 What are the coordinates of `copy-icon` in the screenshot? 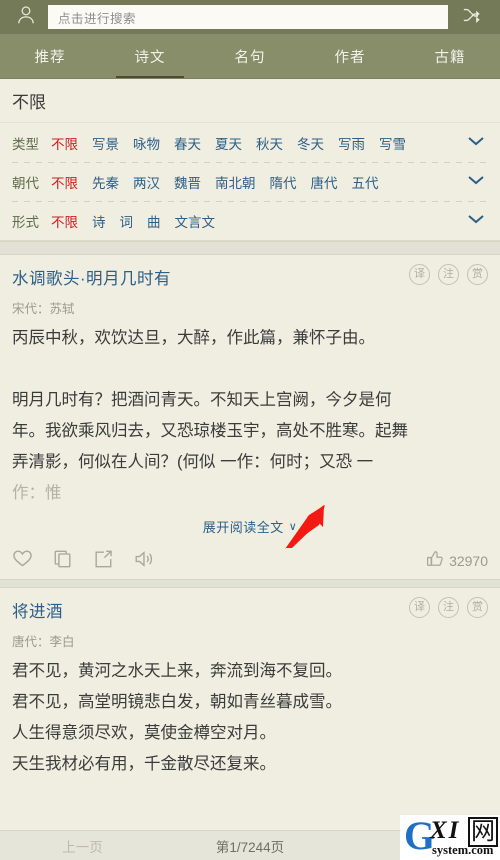 It's located at (63, 561).